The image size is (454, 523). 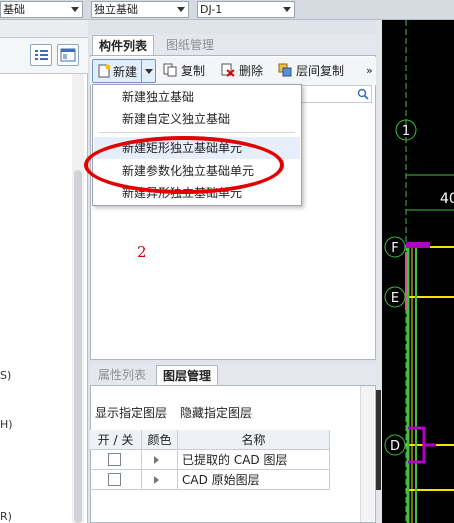 What do you see at coordinates (190, 45) in the screenshot?
I see `tab-drawing-management: 图纸管理` at bounding box center [190, 45].